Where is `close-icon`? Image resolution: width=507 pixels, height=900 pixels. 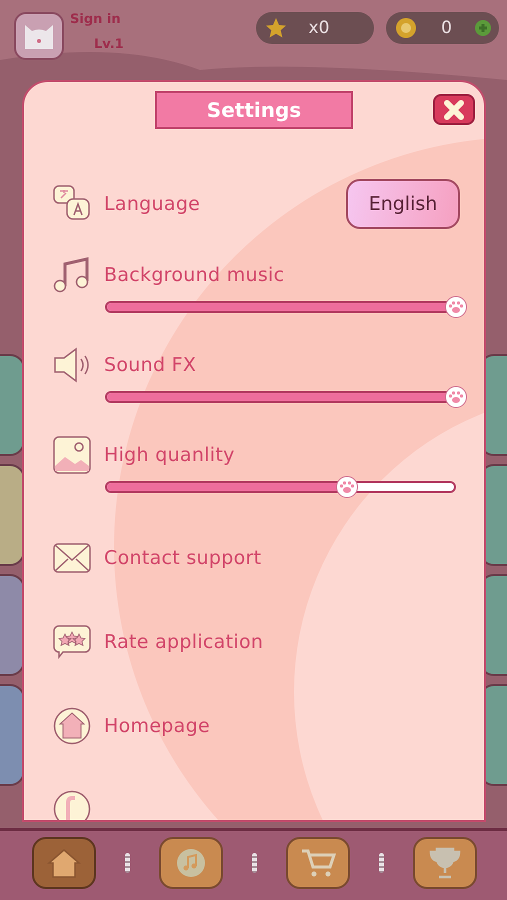
close-icon is located at coordinates (454, 109).